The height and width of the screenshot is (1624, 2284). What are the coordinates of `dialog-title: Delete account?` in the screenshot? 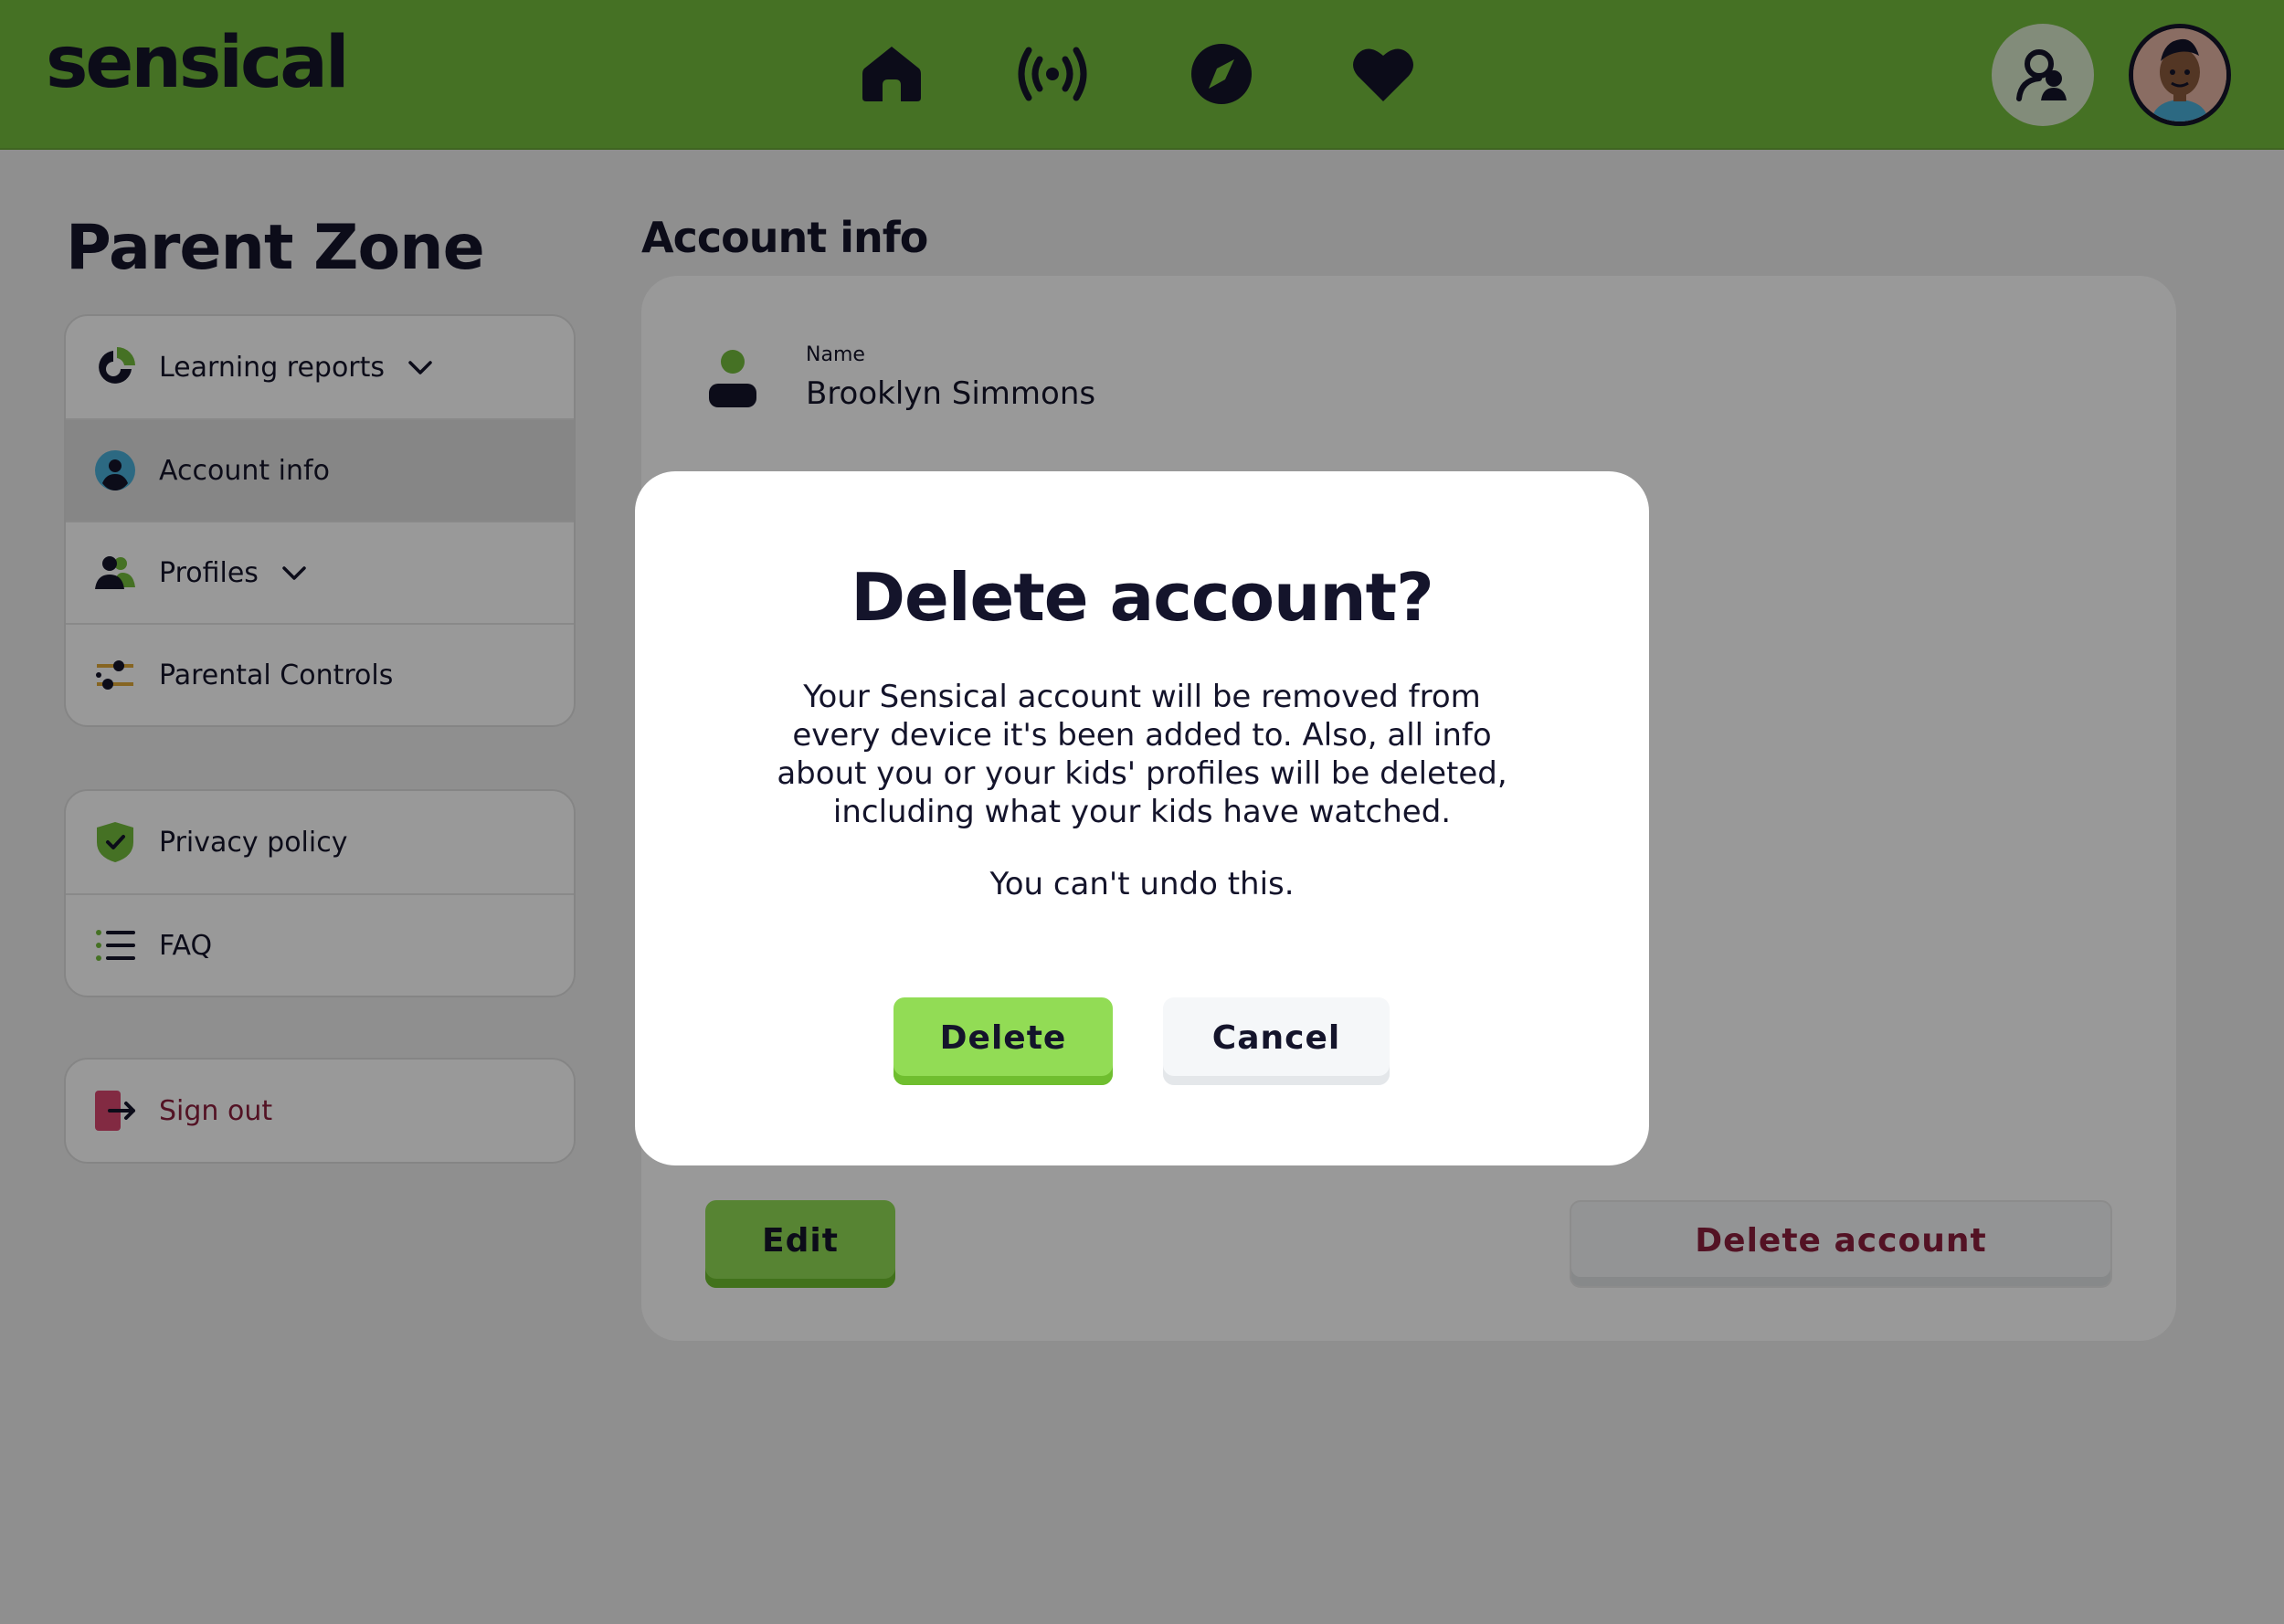 It's located at (1142, 597).